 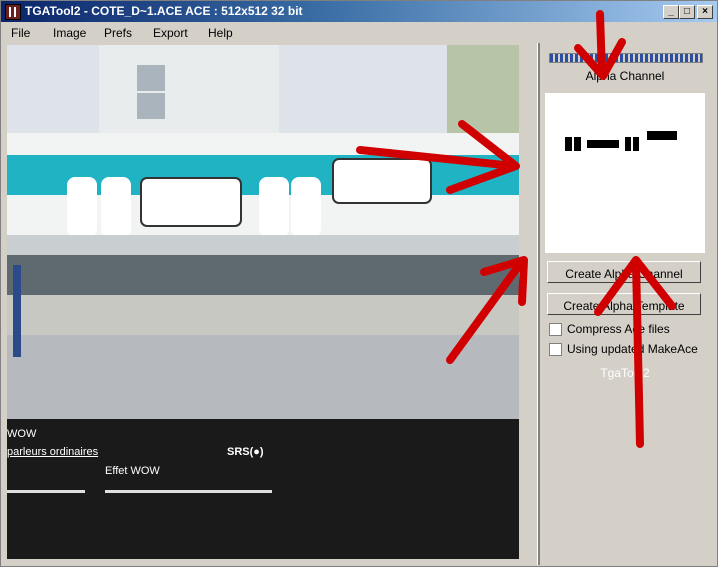 I want to click on progress-bar, so click(x=626, y=58).